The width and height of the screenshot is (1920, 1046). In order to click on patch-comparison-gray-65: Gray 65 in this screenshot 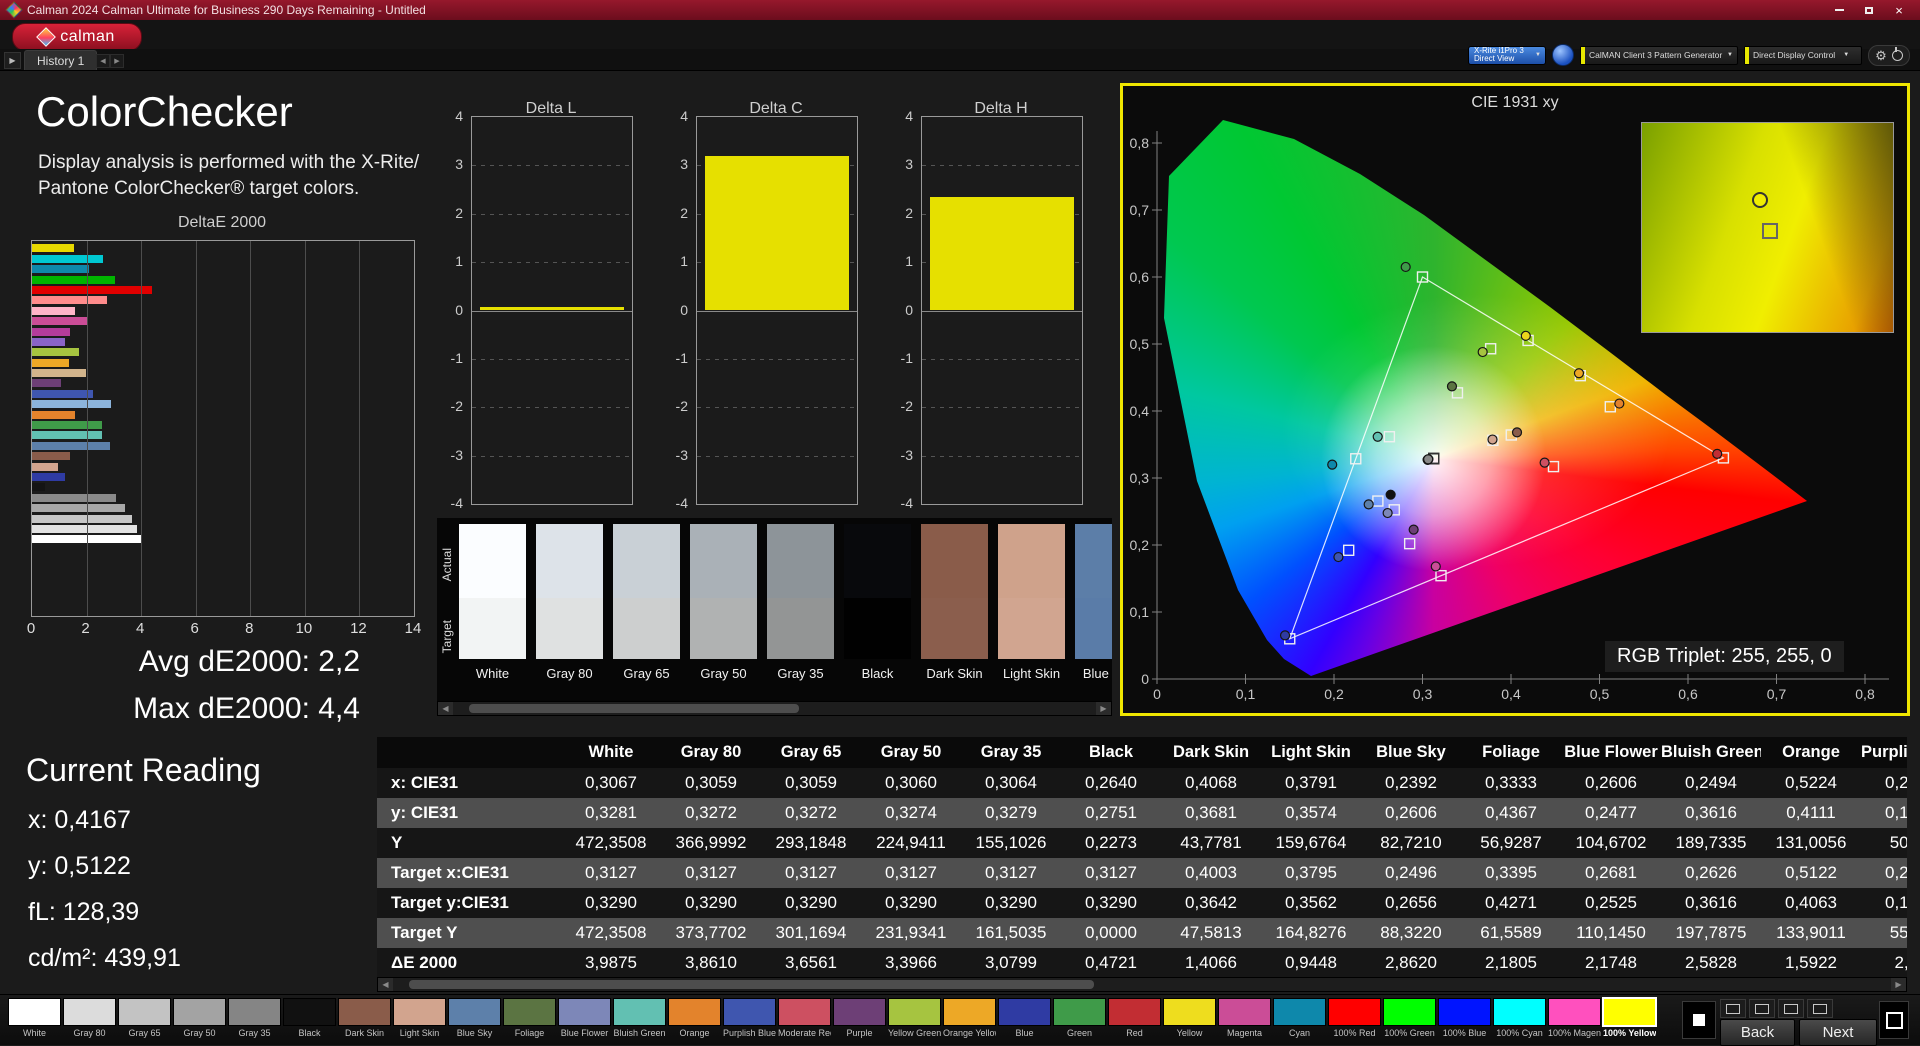, I will do `click(646, 604)`.